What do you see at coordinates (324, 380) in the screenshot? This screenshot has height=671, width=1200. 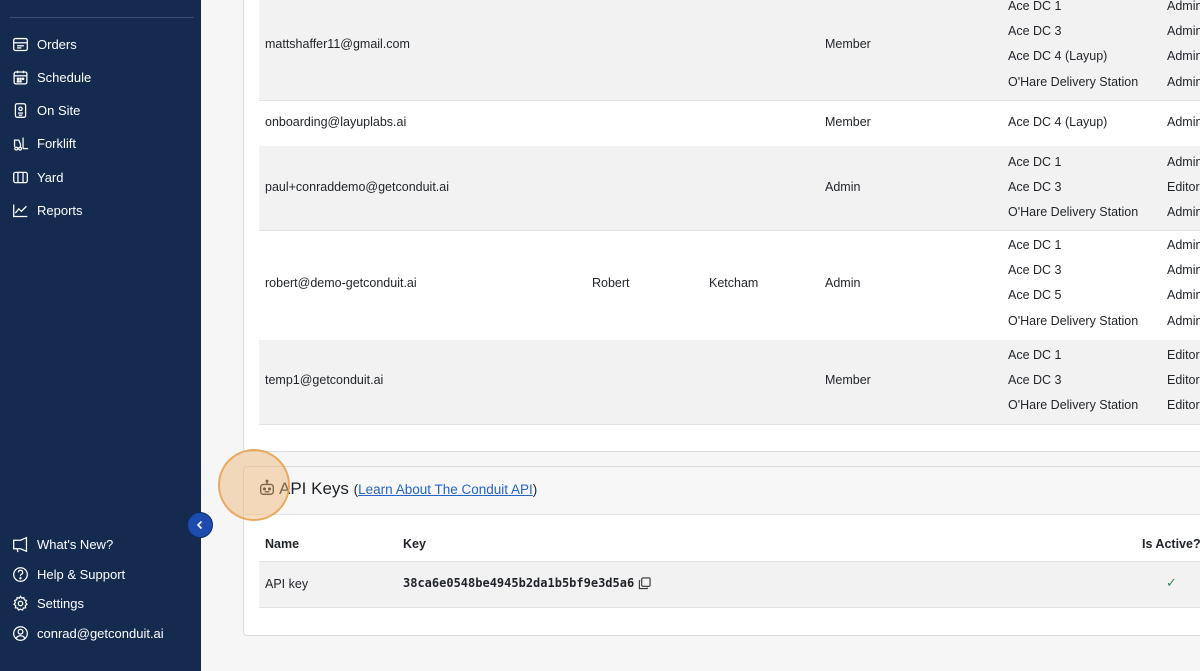 I see `user-email: temp1@getconduit.ai` at bounding box center [324, 380].